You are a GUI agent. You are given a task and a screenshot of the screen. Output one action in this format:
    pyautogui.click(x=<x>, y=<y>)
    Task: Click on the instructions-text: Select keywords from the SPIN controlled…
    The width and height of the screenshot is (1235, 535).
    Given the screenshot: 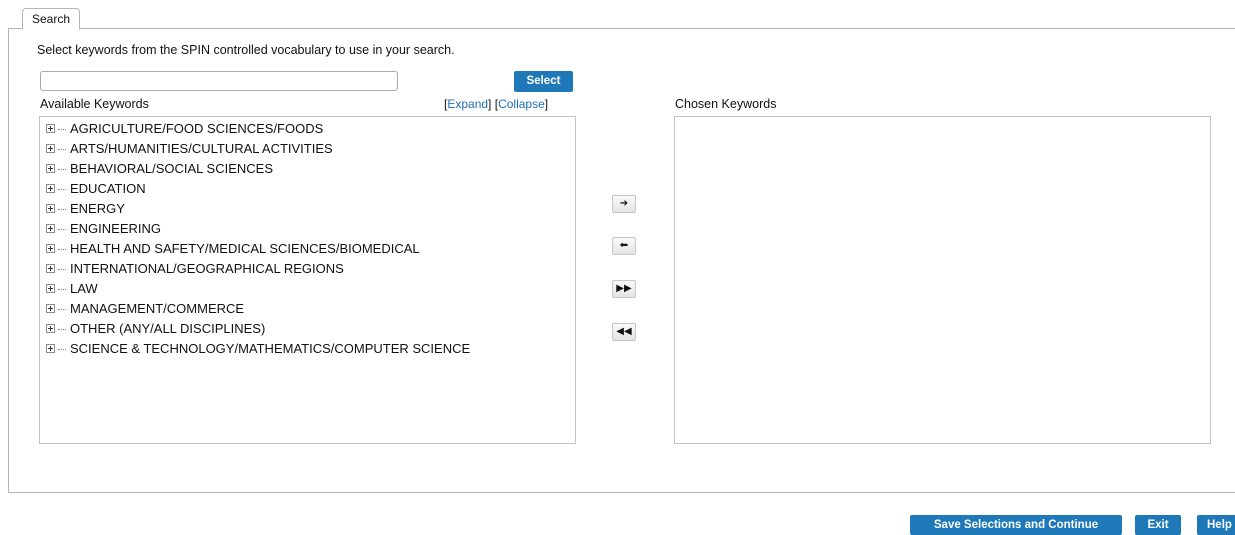 What is the action you would take?
    pyautogui.click(x=246, y=50)
    